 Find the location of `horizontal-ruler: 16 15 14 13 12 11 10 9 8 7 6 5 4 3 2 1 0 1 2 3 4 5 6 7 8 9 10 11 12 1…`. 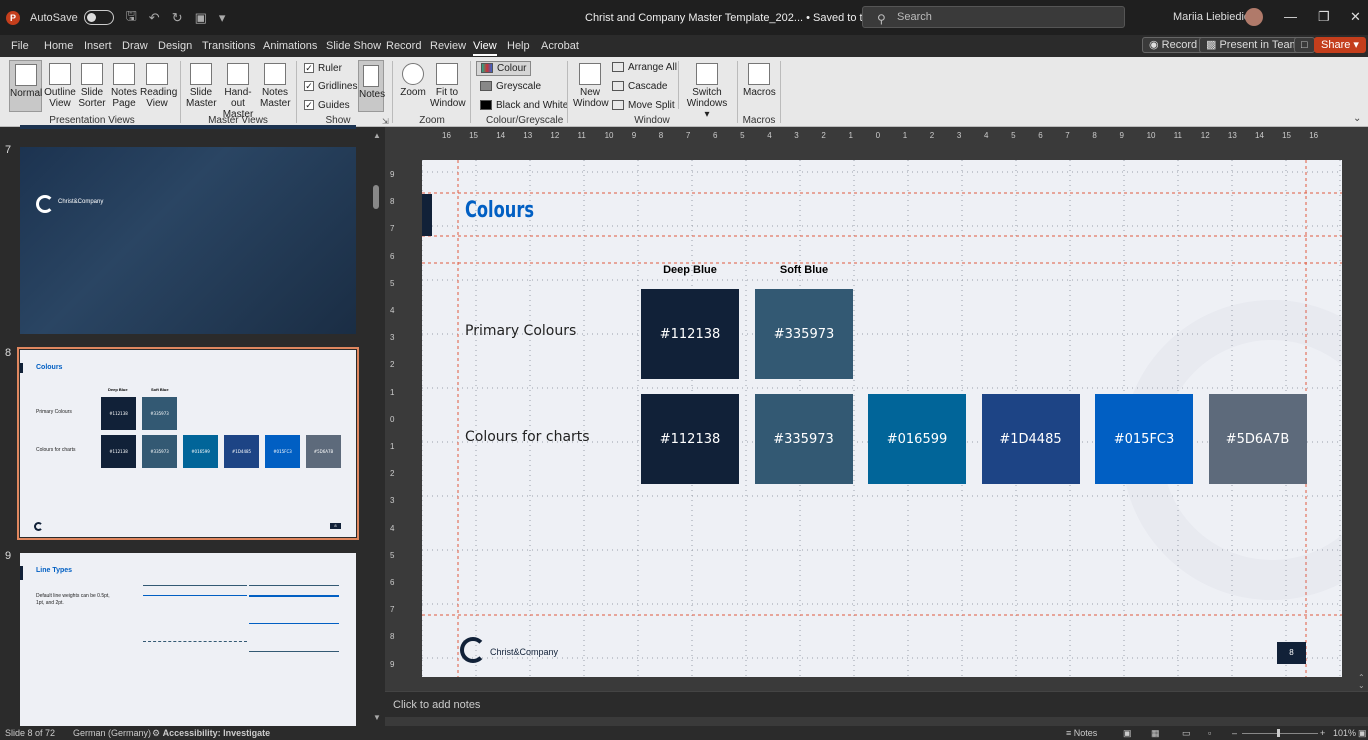

horizontal-ruler: 16 15 14 13 12 11 10 9 8 7 6 5 4 3 2 1 0 1 2 3 4 5 6 7 8 9 10 11 12 1… is located at coordinates (872, 136).